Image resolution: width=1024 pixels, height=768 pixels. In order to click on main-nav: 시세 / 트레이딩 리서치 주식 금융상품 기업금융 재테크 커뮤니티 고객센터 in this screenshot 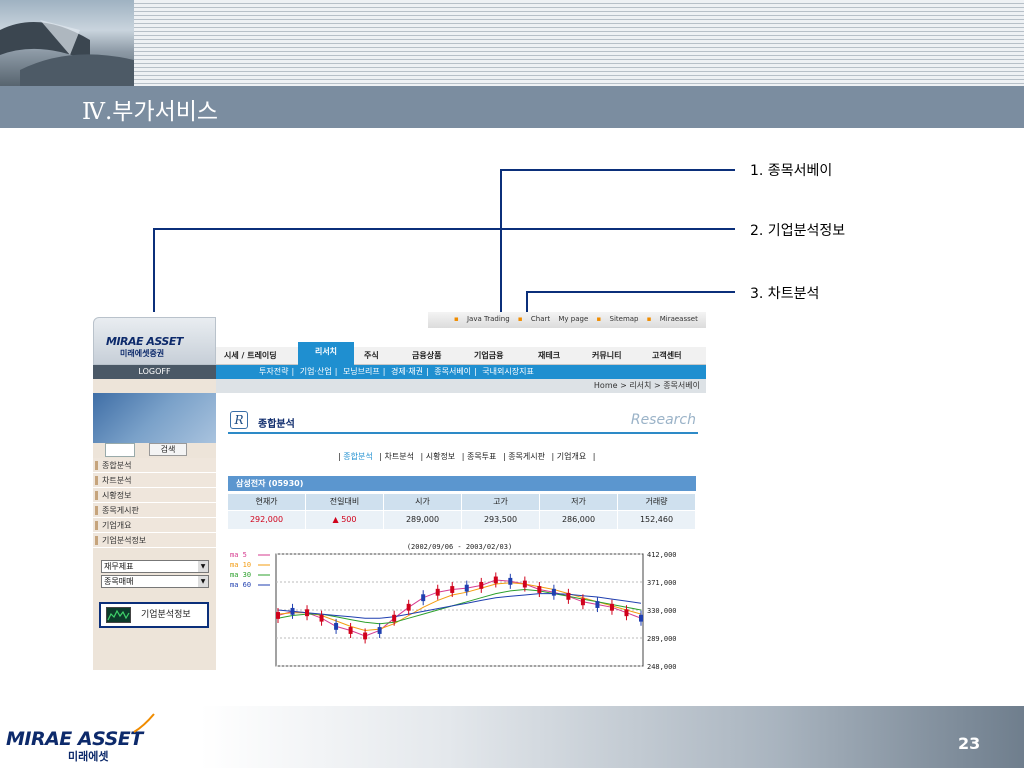, I will do `click(461, 353)`.